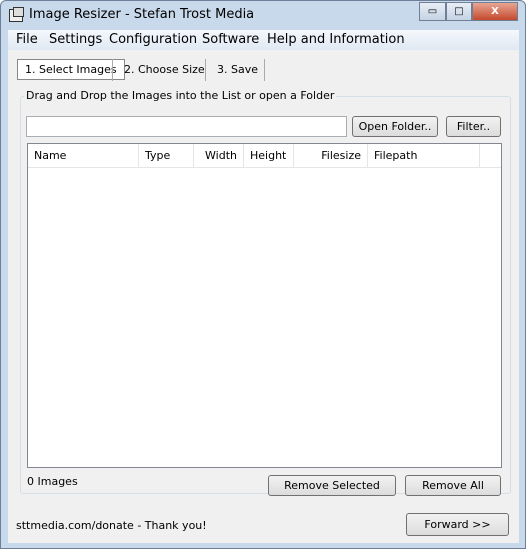 The height and width of the screenshot is (549, 526). Describe the element at coordinates (424, 156) in the screenshot. I see `column-filepath: Filepath` at that location.